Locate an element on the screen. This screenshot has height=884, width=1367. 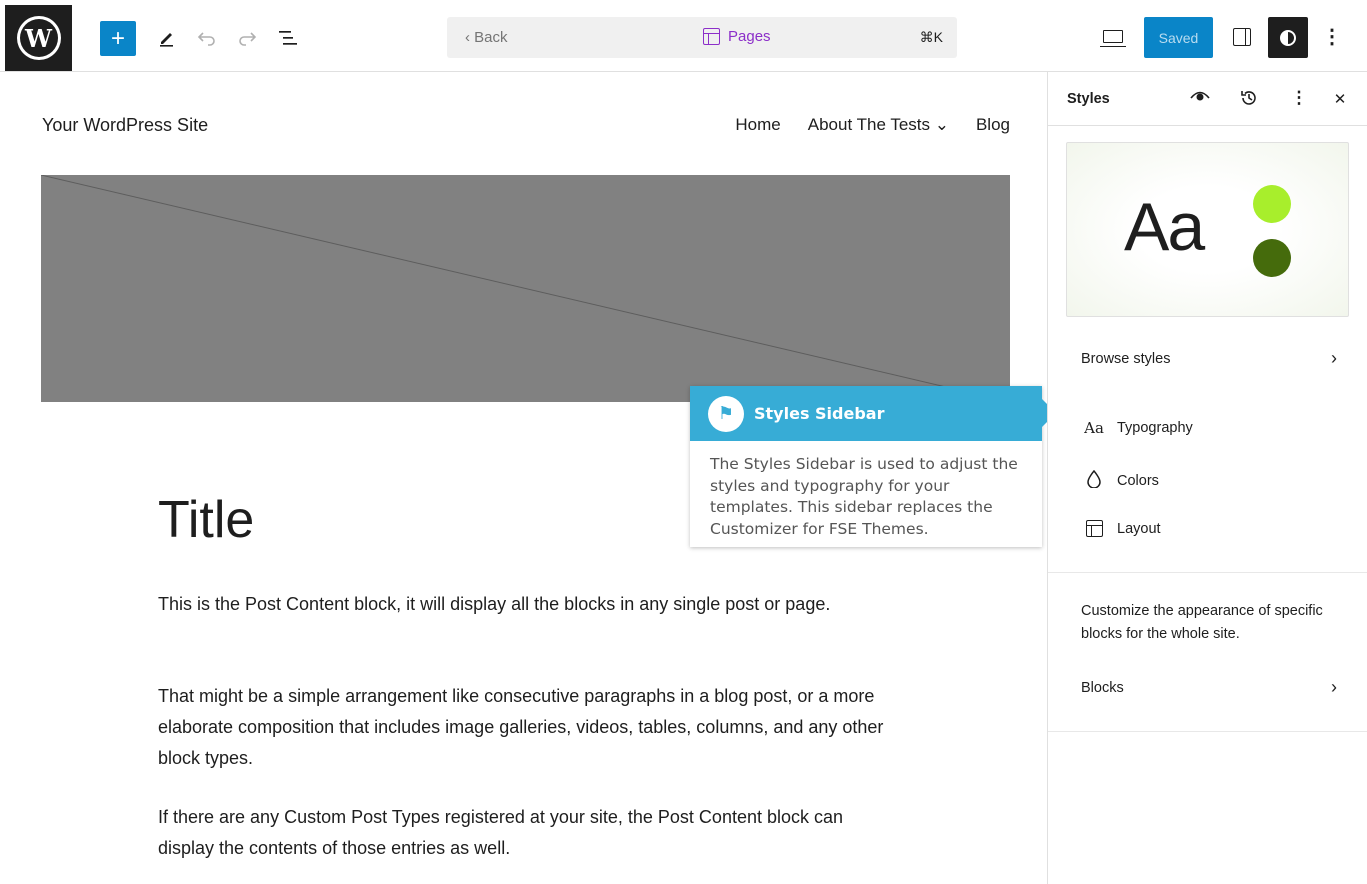
nav-item-home: Home is located at coordinates (757, 125).